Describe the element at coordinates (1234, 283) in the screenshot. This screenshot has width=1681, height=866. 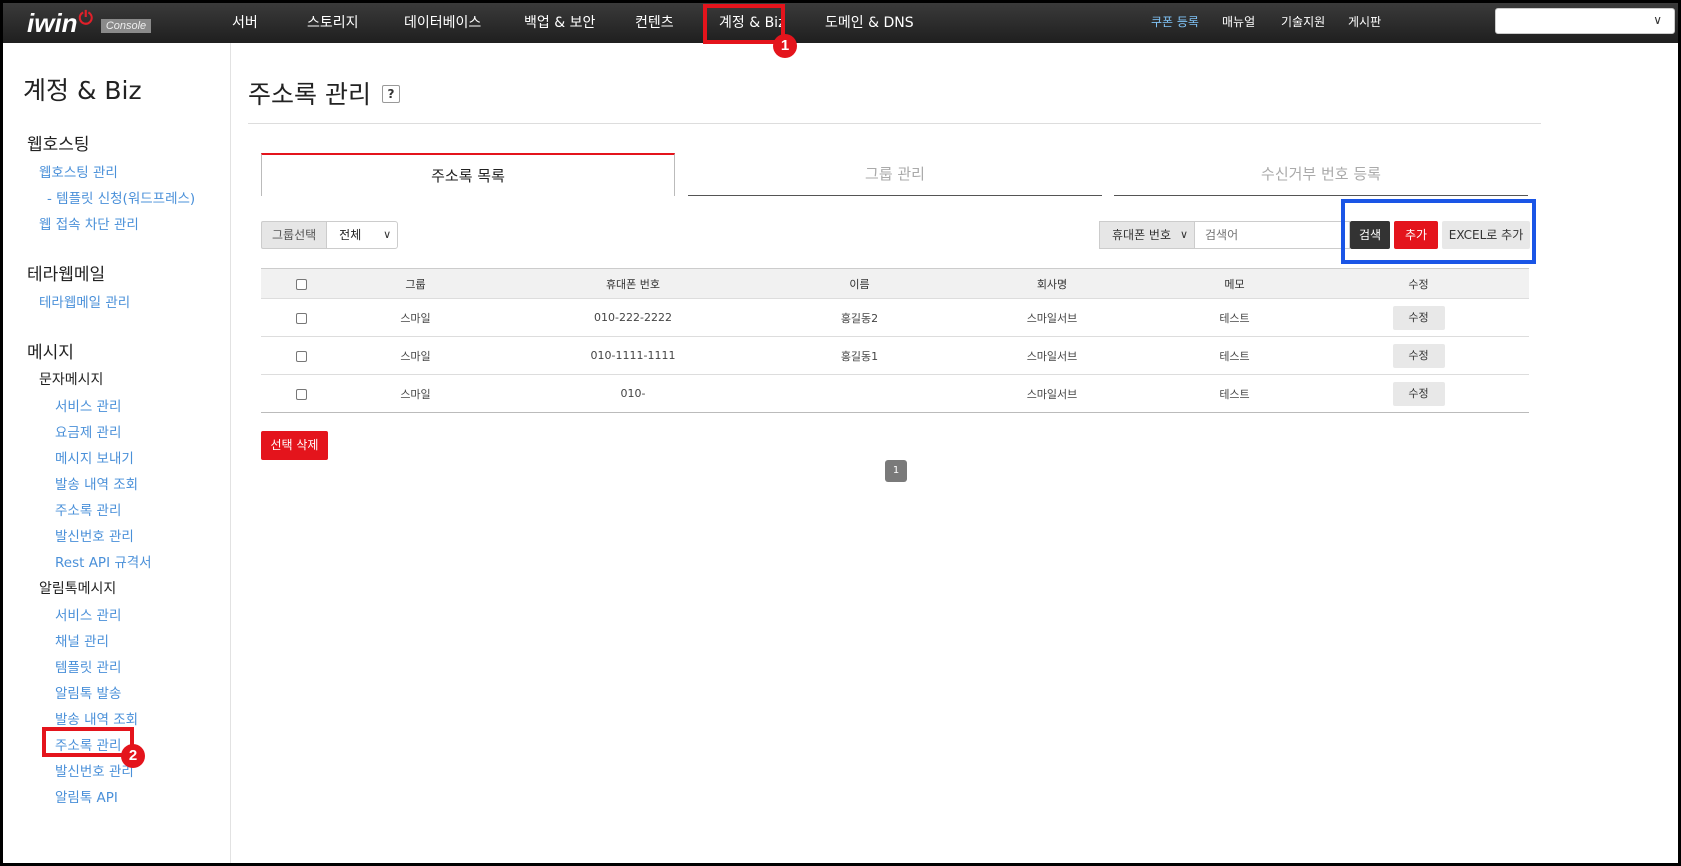
I see `header-memo: 메모` at that location.